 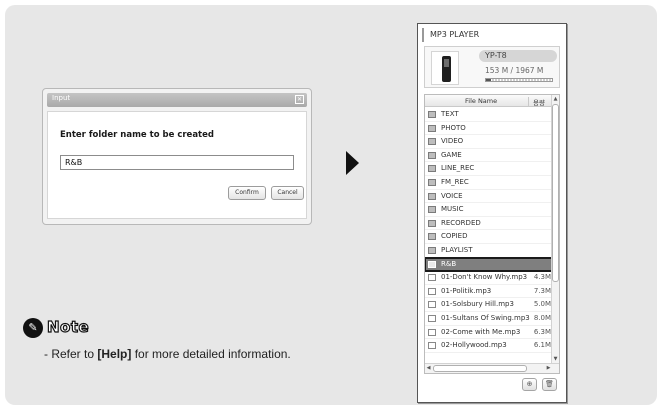 What do you see at coordinates (485, 317) in the screenshot?
I see `row-name: 01-Sultans Of Swing.mp3` at bounding box center [485, 317].